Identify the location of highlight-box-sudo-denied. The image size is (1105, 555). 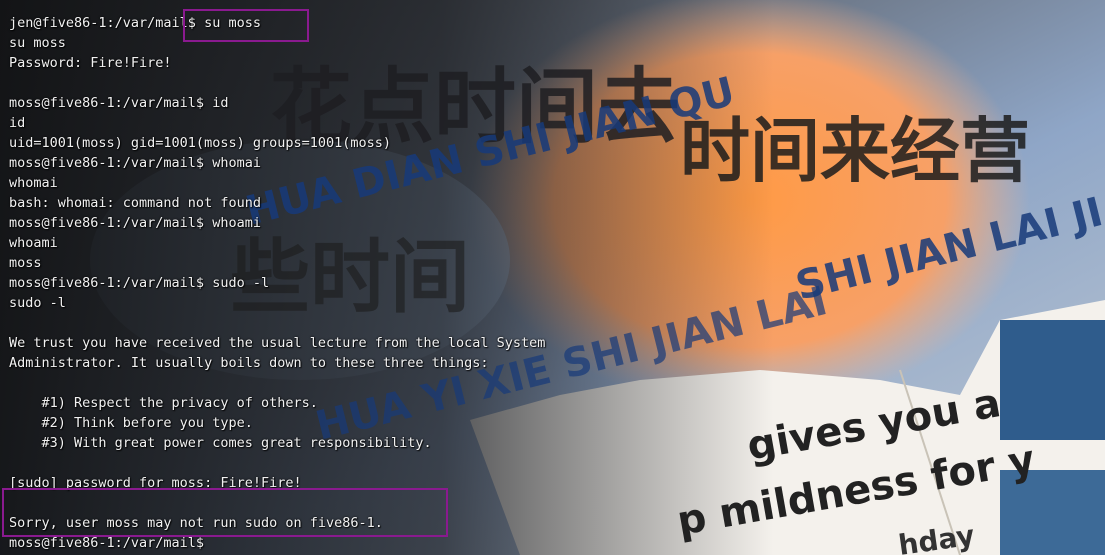
(225, 512).